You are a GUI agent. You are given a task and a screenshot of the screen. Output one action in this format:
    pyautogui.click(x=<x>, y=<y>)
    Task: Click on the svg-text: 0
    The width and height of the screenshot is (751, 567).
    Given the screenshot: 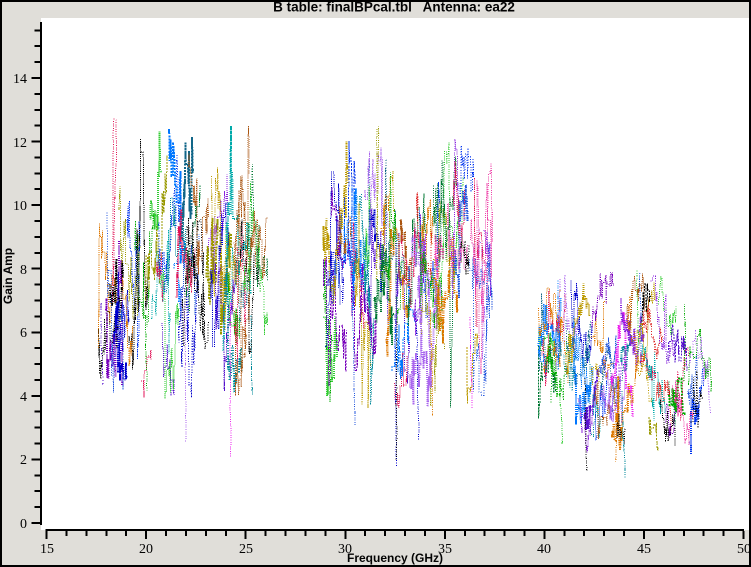 What is the action you would take?
    pyautogui.click(x=23, y=524)
    